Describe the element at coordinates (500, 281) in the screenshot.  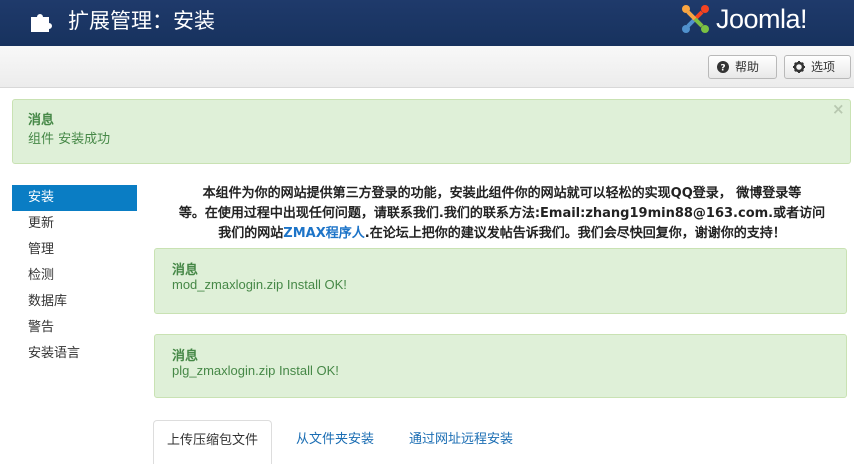
I see `module-install-alert: 消息 mod_zmaxlogin.zip Install OK!` at that location.